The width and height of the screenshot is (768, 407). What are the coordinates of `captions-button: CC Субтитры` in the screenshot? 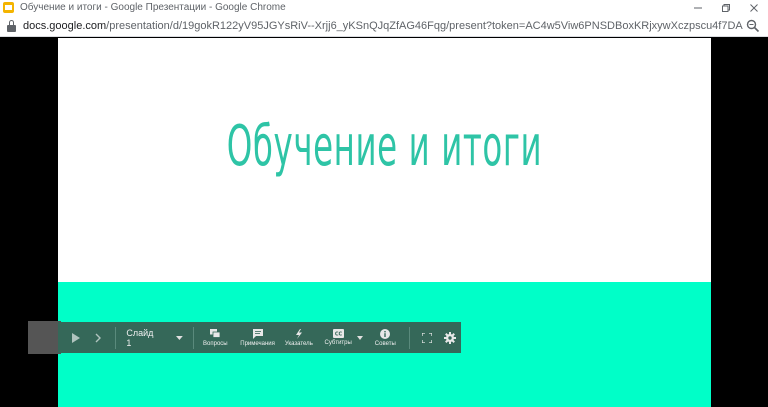 It's located at (338, 337).